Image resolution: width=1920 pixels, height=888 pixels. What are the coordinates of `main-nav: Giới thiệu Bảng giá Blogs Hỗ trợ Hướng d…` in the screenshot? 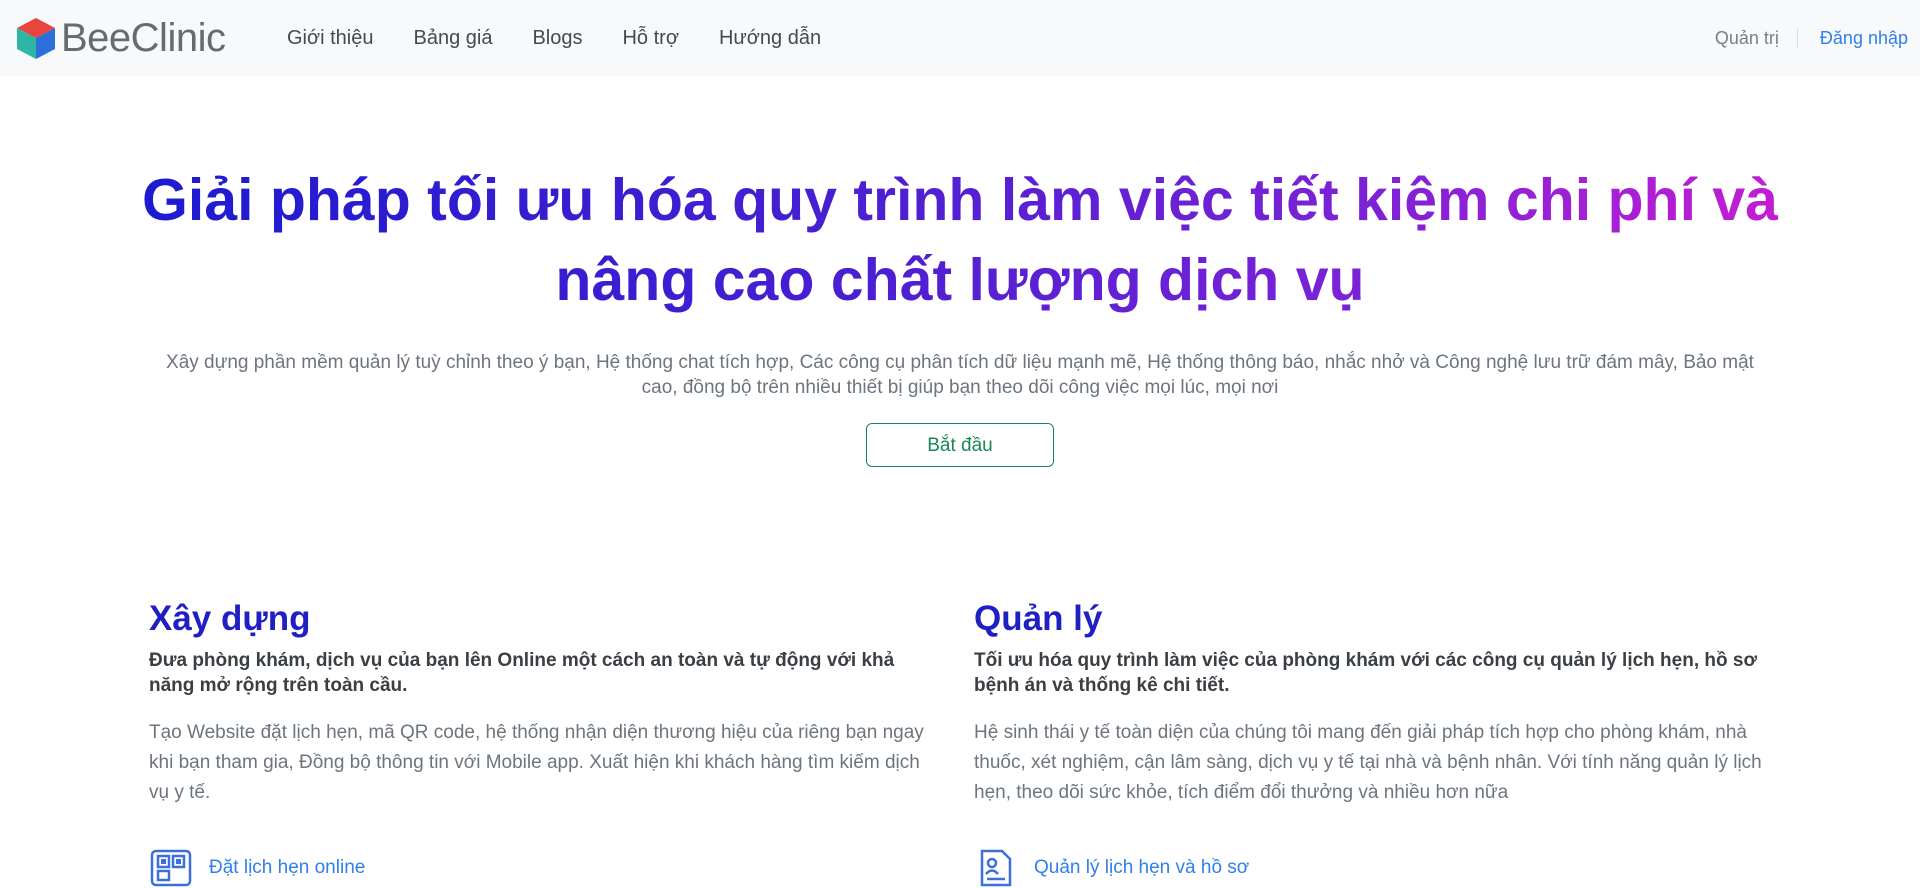 It's located at (574, 38).